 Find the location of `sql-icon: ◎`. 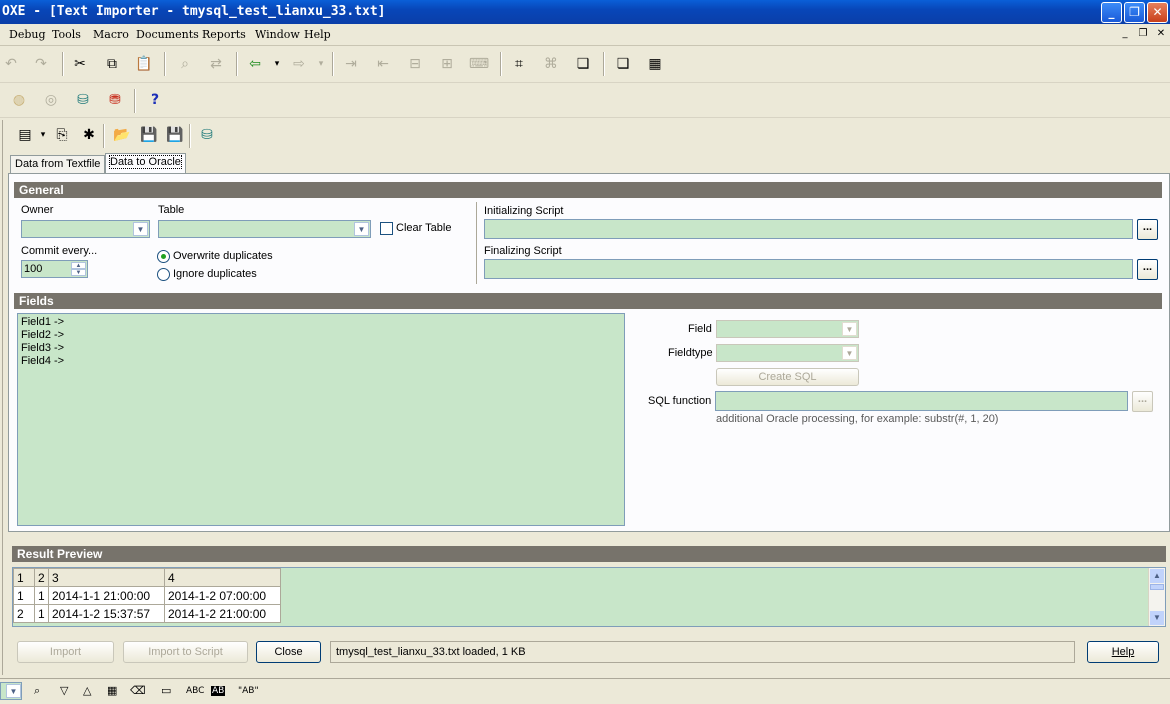

sql-icon: ◎ is located at coordinates (51, 100).